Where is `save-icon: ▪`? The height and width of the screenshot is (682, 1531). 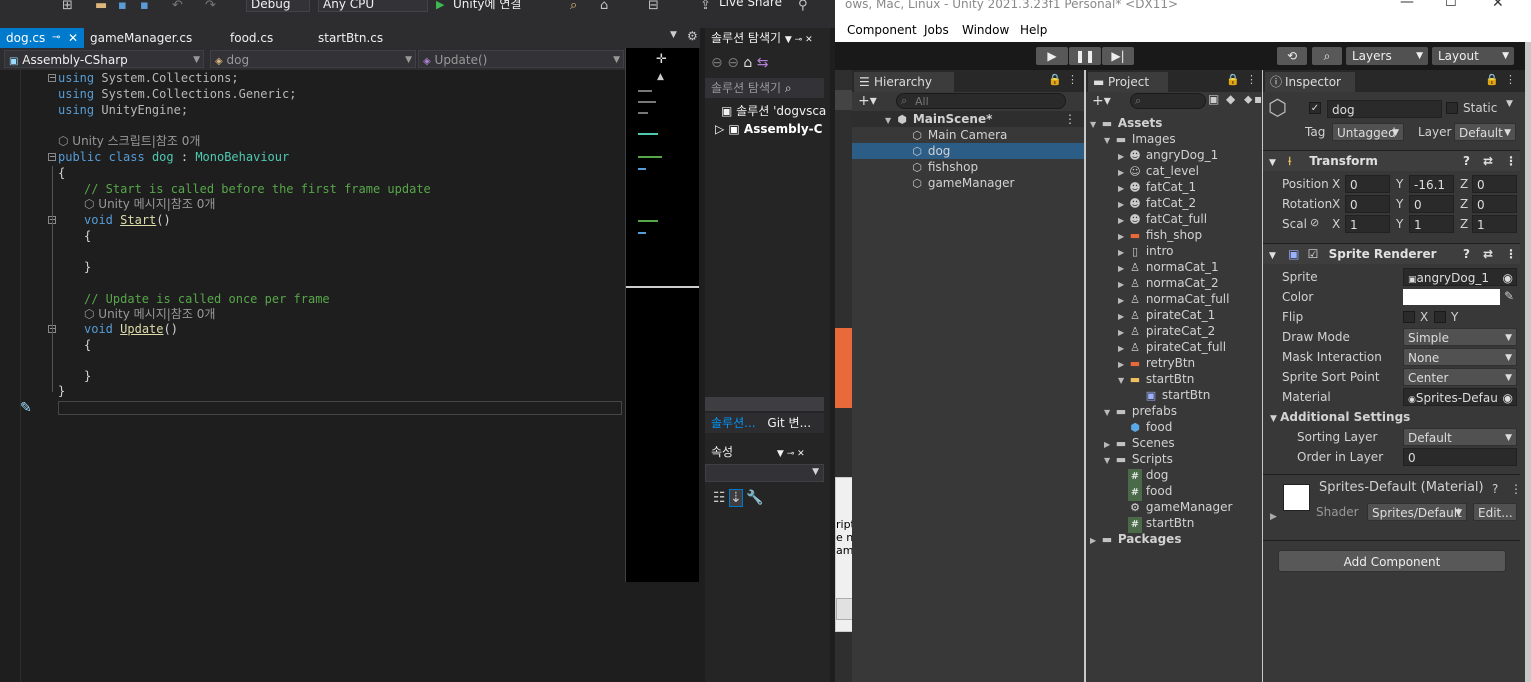
save-icon: ▪ is located at coordinates (122, 6).